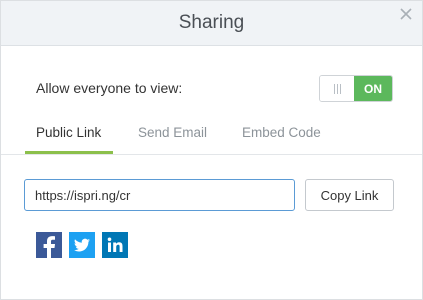 This screenshot has width=423, height=300. Describe the element at coordinates (159, 195) in the screenshot. I see `public-link-input` at that location.